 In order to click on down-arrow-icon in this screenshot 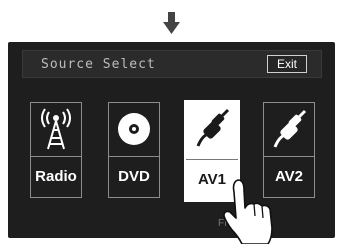, I will do `click(171, 23)`.